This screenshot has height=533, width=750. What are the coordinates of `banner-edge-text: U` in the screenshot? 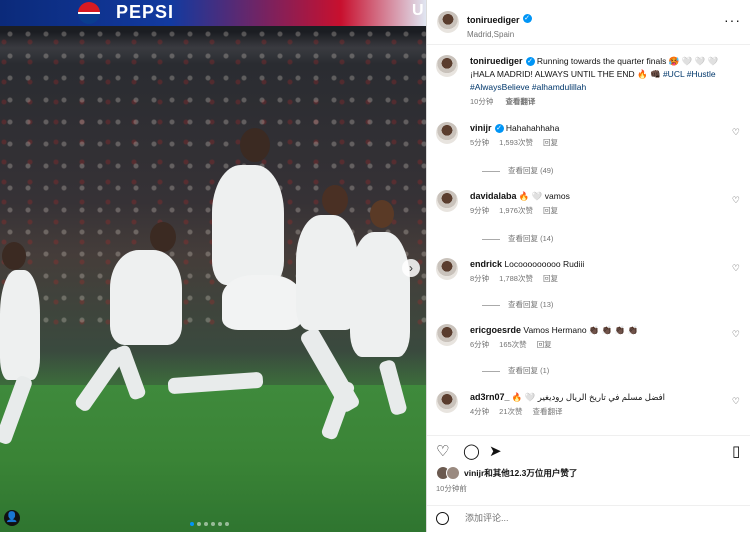 It's located at (418, 10).